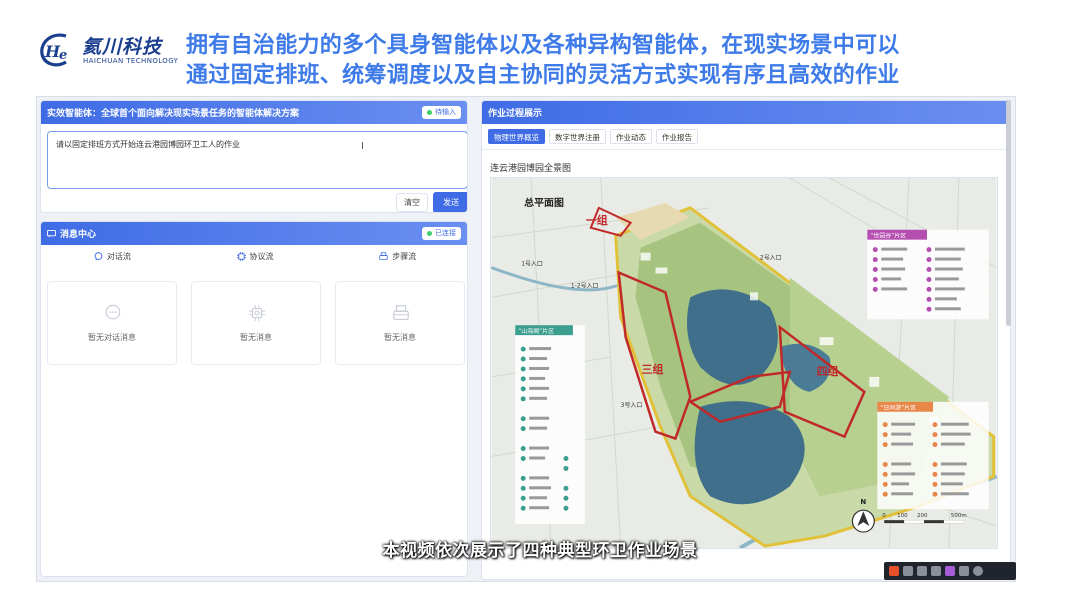 The height and width of the screenshot is (608, 1080). I want to click on connected-dot-icon, so click(429, 233).